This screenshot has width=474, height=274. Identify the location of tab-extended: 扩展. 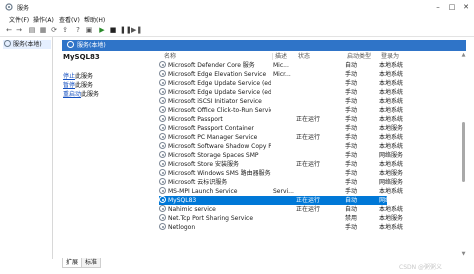
(72, 263).